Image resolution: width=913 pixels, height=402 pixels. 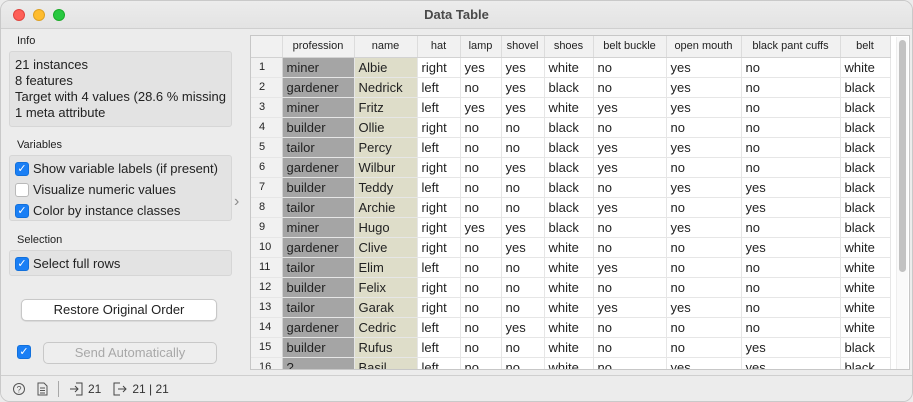 What do you see at coordinates (386, 47) in the screenshot?
I see `column-header: name` at bounding box center [386, 47].